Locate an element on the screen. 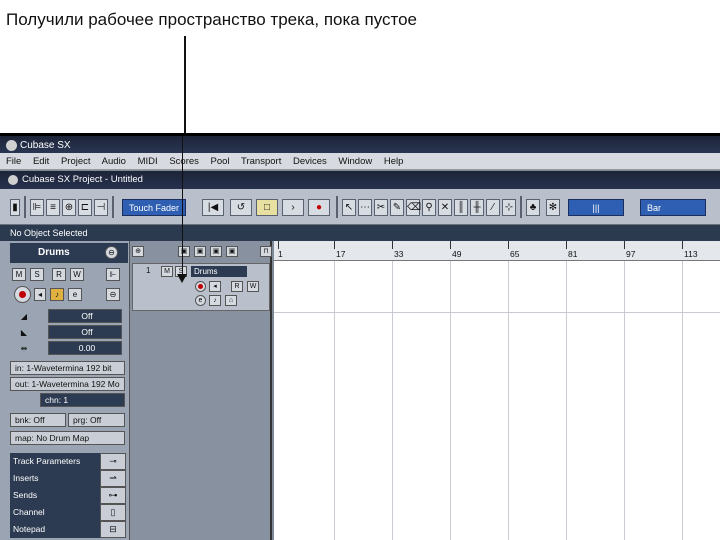 Image resolution: width=720 pixels, height=540 pixels. menu-audio: Audio is located at coordinates (114, 161).